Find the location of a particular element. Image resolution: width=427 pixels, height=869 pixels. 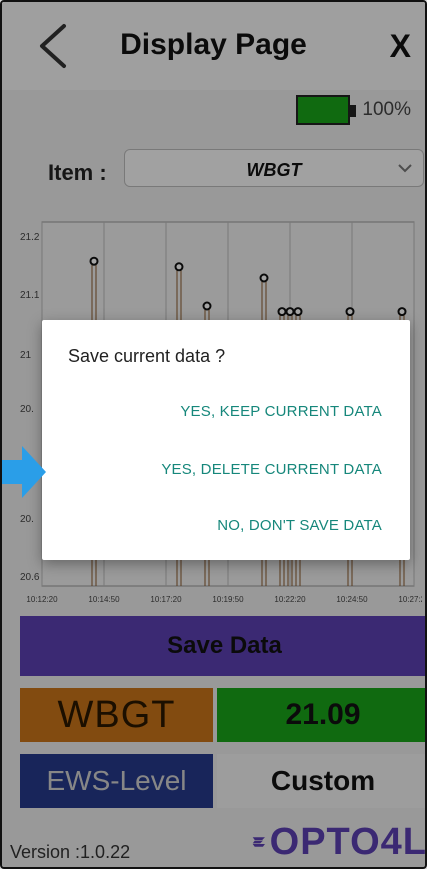

delete-data-button: YES, DELETE CURRENT DATA is located at coordinates (271, 469).